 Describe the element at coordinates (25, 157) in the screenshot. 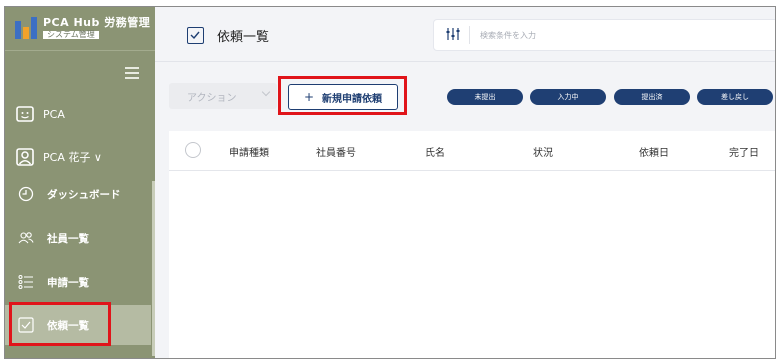

I see `user-icon` at that location.